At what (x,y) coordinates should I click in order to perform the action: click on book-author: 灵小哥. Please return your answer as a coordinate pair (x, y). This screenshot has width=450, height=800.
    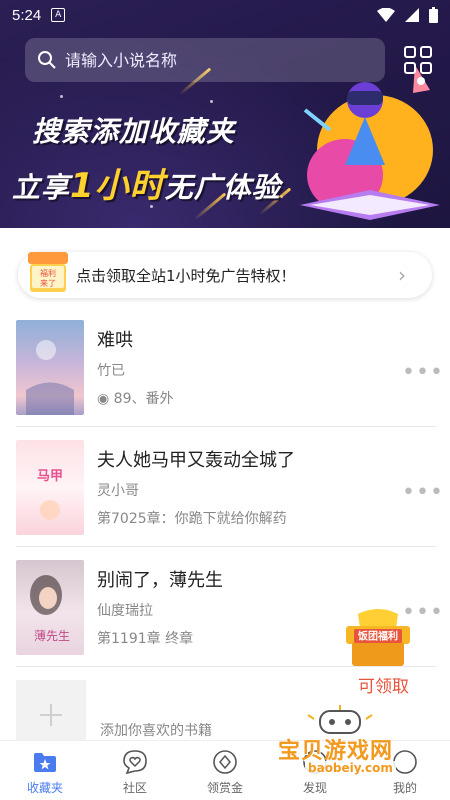
    Looking at the image, I should click on (118, 491).